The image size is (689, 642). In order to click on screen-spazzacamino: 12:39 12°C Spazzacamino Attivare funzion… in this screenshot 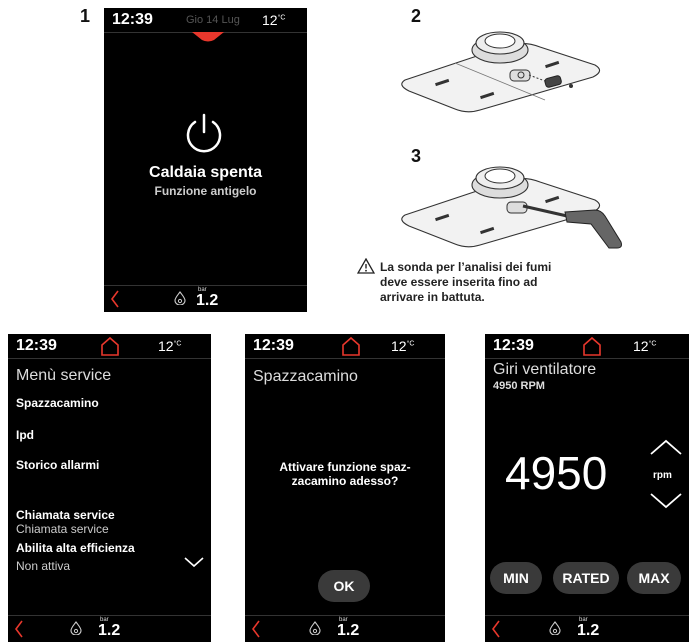, I will do `click(345, 488)`.